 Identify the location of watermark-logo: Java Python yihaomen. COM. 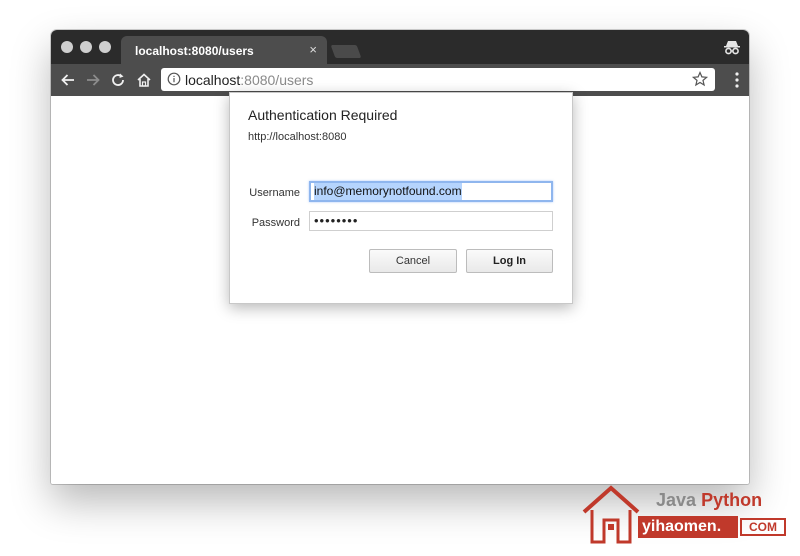
(685, 515).